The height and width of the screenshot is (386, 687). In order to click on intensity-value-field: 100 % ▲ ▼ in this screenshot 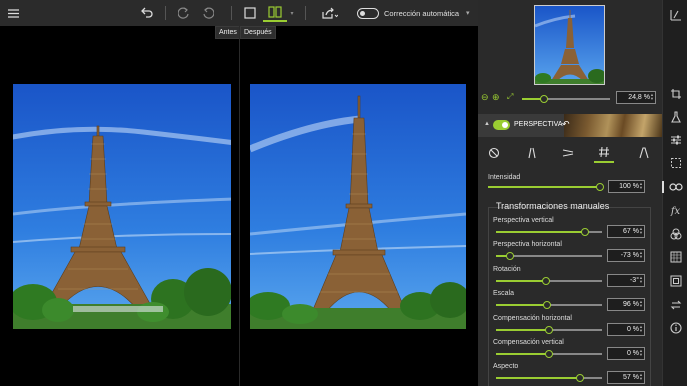, I will do `click(626, 186)`.